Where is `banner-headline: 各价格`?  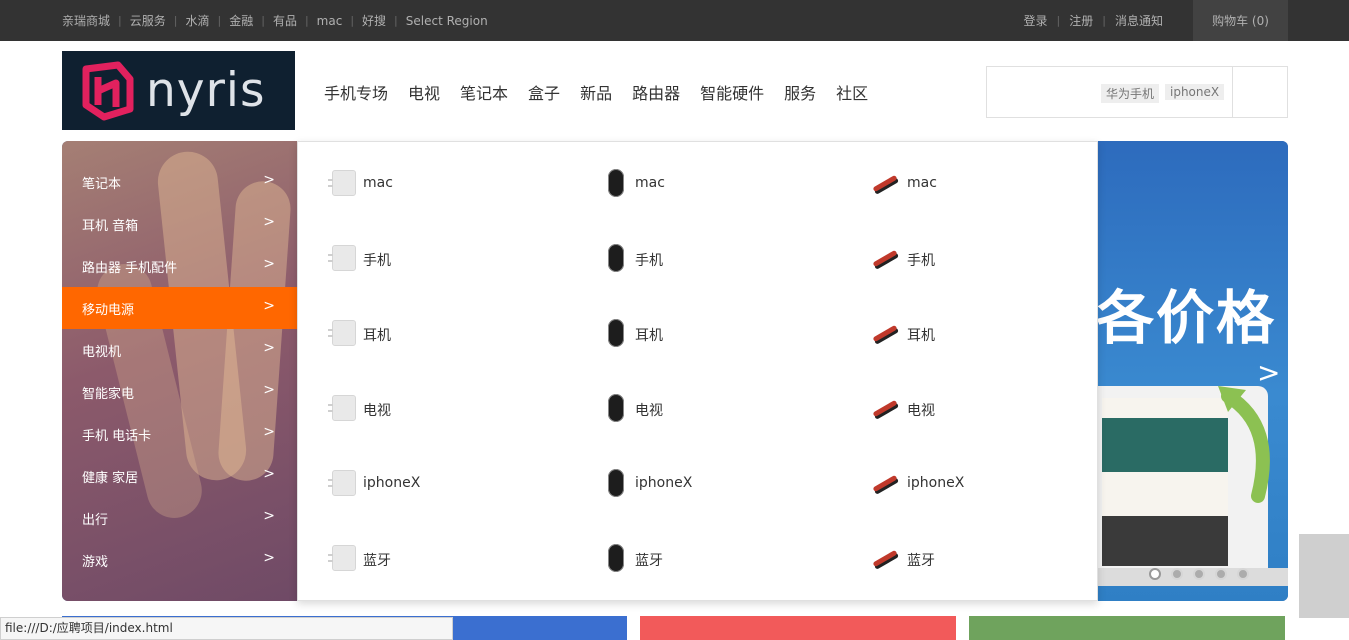 banner-headline: 各价格 is located at coordinates (1187, 318).